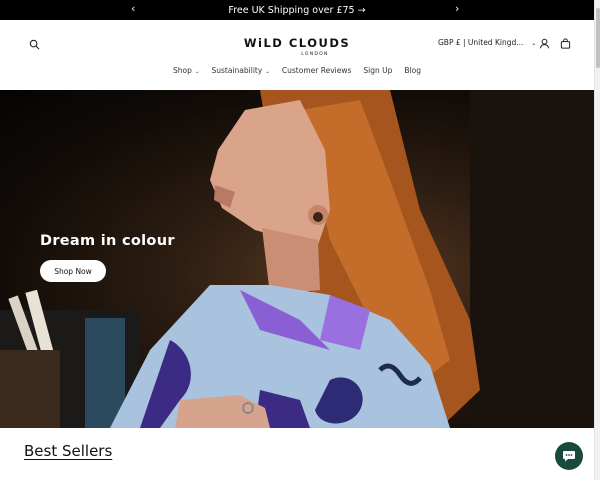 The height and width of the screenshot is (480, 600). What do you see at coordinates (565, 43) in the screenshot?
I see `bag-icon` at bounding box center [565, 43].